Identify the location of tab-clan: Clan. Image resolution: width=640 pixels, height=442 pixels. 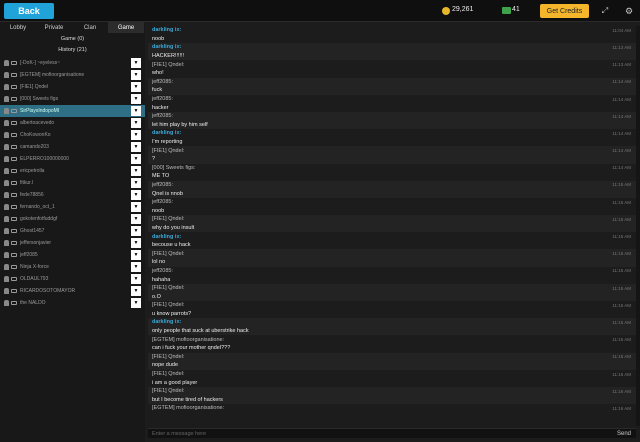
(90, 27).